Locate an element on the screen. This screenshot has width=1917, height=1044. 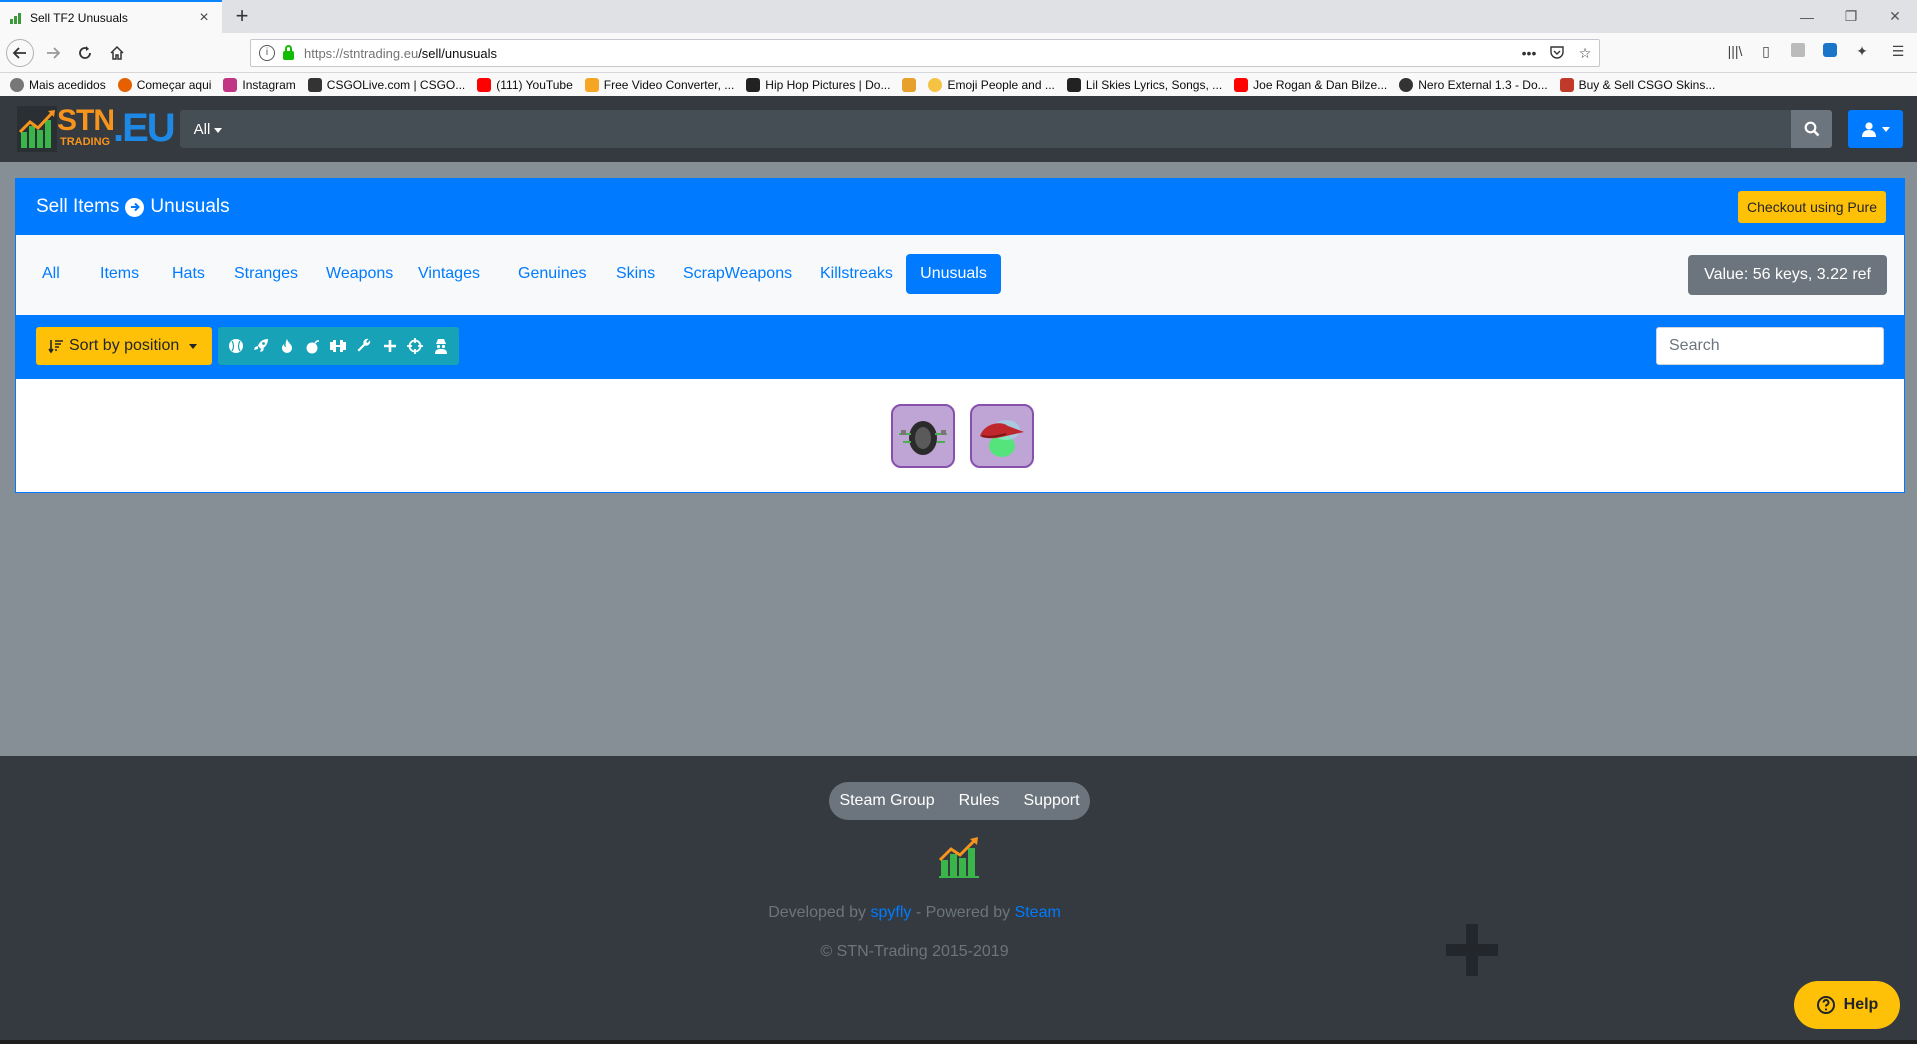
restore-button: ❐ is located at coordinates (1851, 16).